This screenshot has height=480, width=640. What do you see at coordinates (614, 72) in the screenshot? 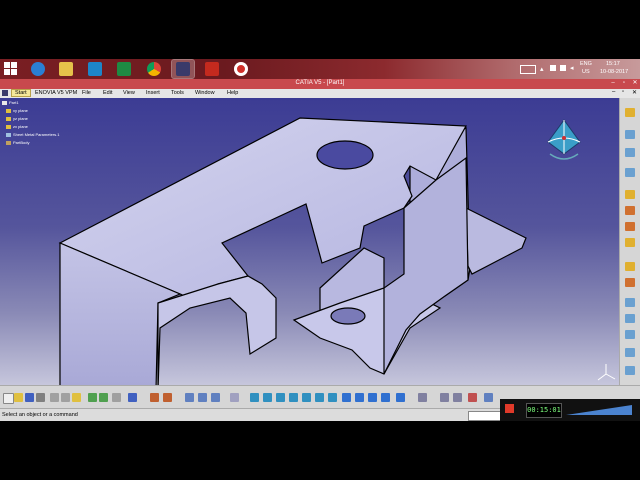
I see `tray-date: 10-08-2017` at bounding box center [614, 72].